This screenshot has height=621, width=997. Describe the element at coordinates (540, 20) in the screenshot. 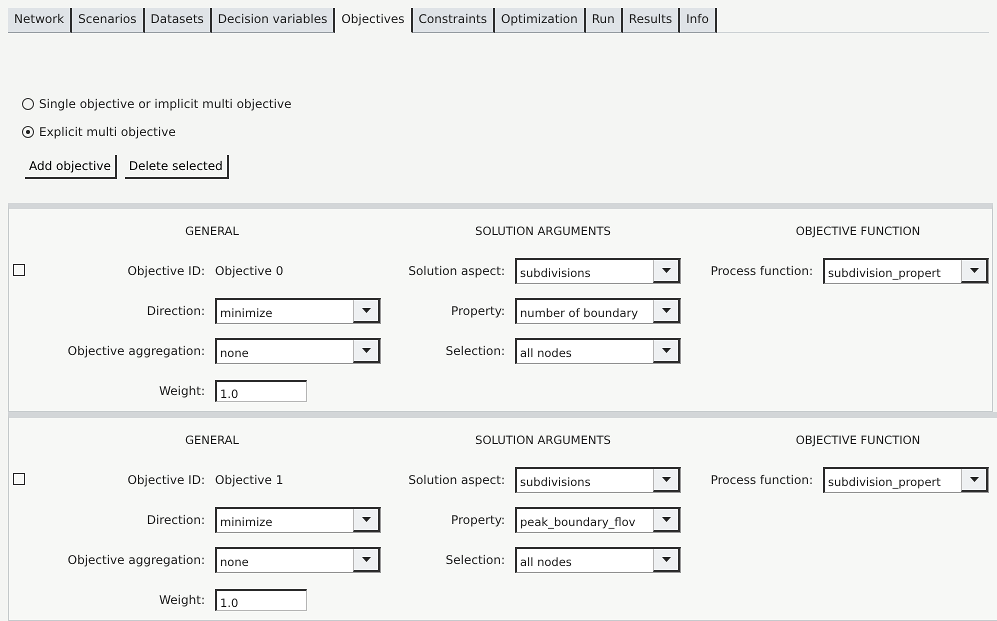

I see `tab: Optimization` at that location.